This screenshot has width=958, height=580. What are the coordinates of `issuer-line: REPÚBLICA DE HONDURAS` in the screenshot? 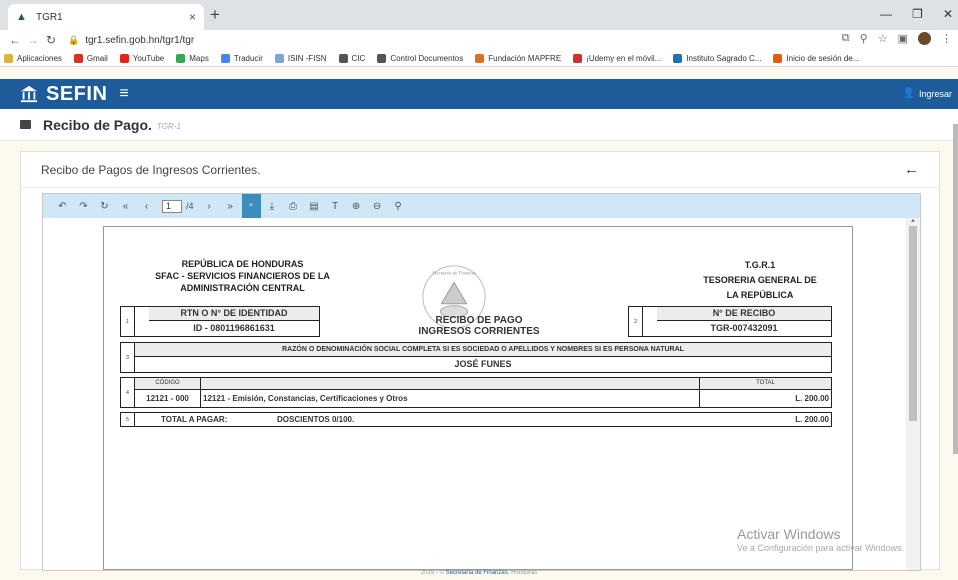 It's located at (242, 264).